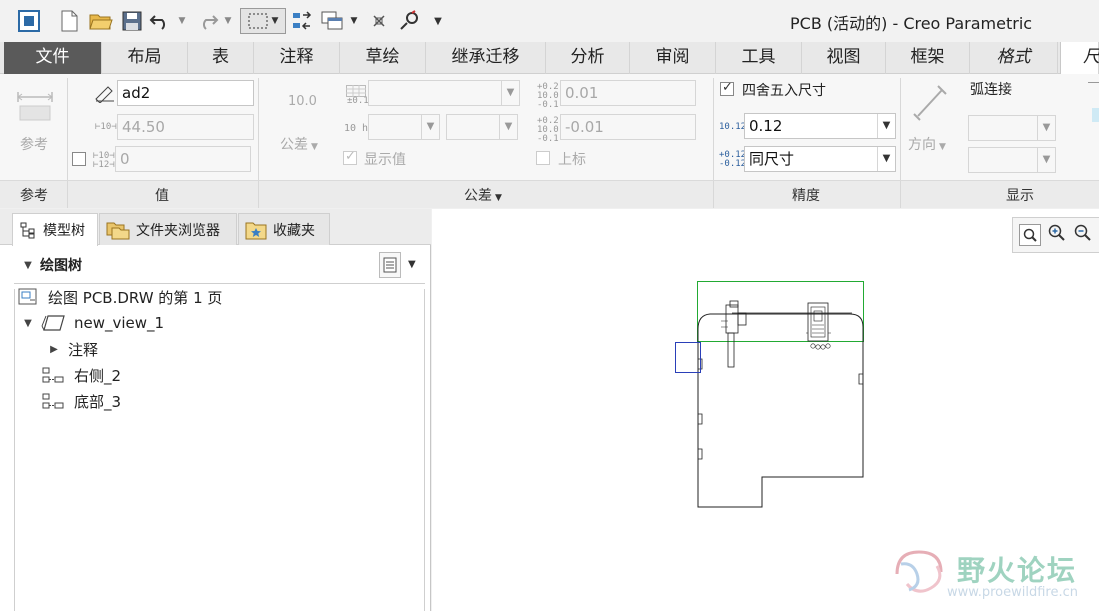 The width and height of the screenshot is (1099, 611). I want to click on tree-item-bottom-view: 底部_3, so click(81, 401).